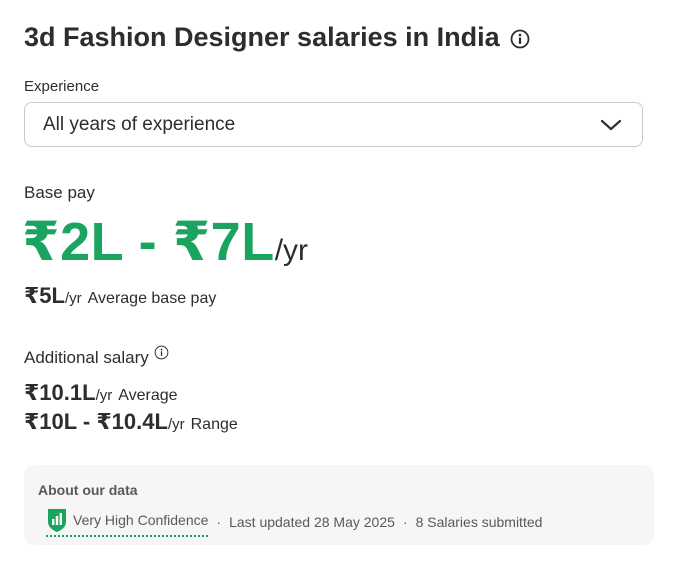 This screenshot has height=566, width=677. I want to click on base-pay-range: ₹2L - ₹7L/yr, so click(165, 241).